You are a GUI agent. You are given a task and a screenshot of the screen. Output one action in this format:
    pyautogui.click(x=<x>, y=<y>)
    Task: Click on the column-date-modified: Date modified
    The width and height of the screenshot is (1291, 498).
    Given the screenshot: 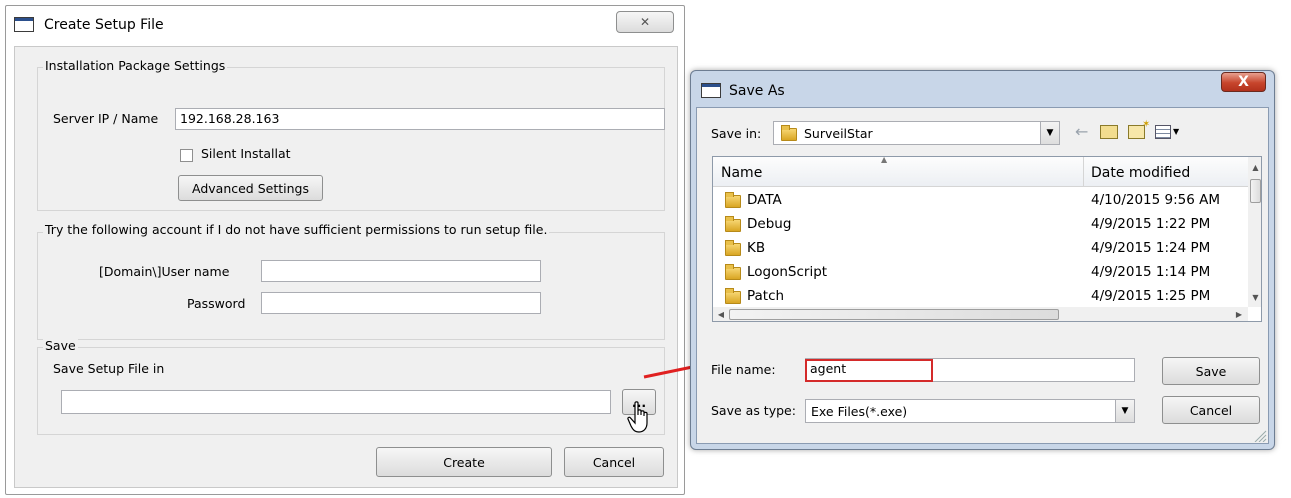 What is the action you would take?
    pyautogui.click(x=1140, y=173)
    